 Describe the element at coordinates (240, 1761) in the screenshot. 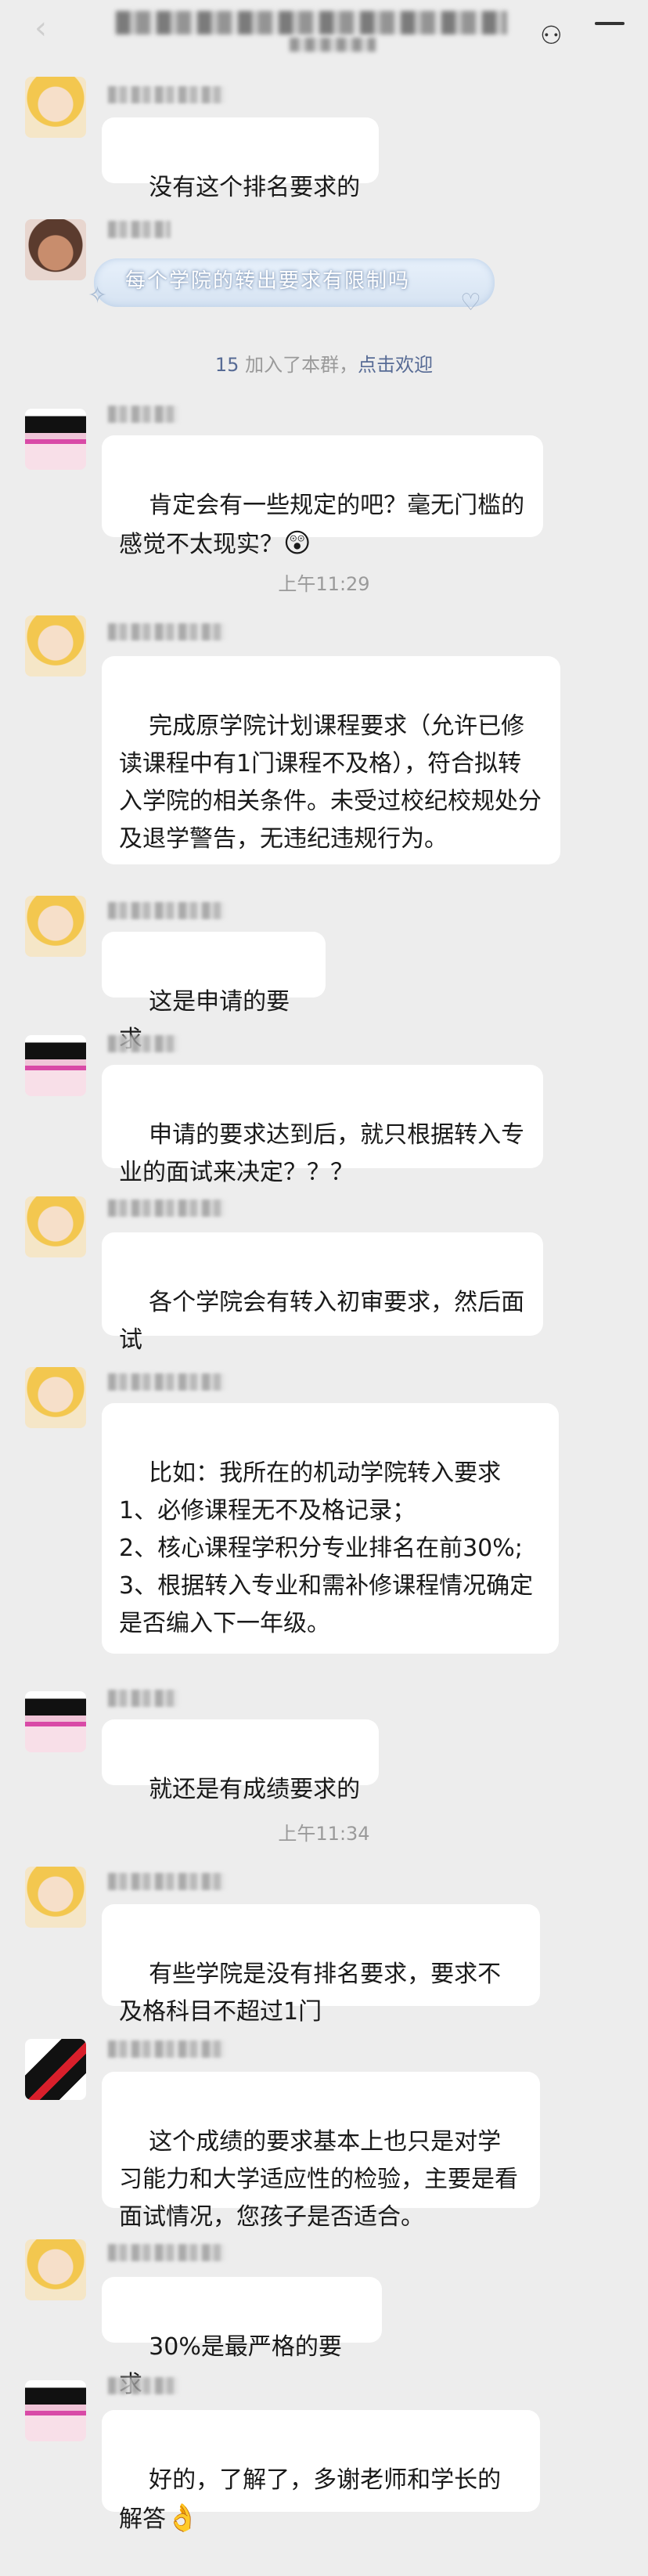

I see `message-bubble: 就还是有成绩要求的` at that location.